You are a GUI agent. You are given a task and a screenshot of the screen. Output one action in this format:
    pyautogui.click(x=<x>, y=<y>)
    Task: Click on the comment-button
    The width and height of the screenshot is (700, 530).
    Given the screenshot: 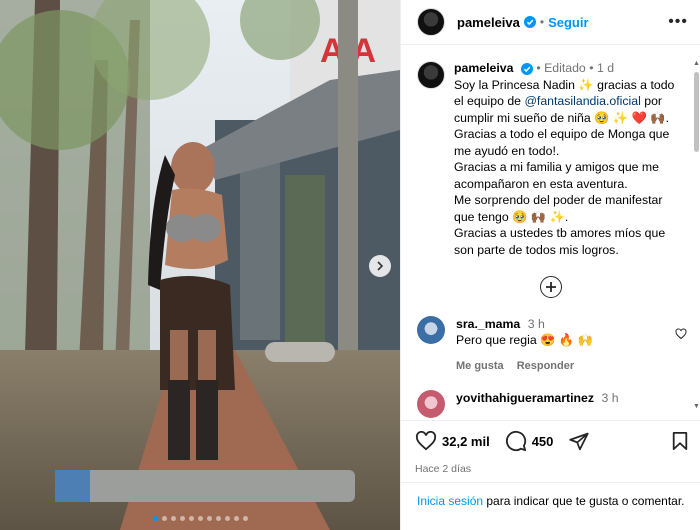 What is the action you would take?
    pyautogui.click(x=516, y=441)
    